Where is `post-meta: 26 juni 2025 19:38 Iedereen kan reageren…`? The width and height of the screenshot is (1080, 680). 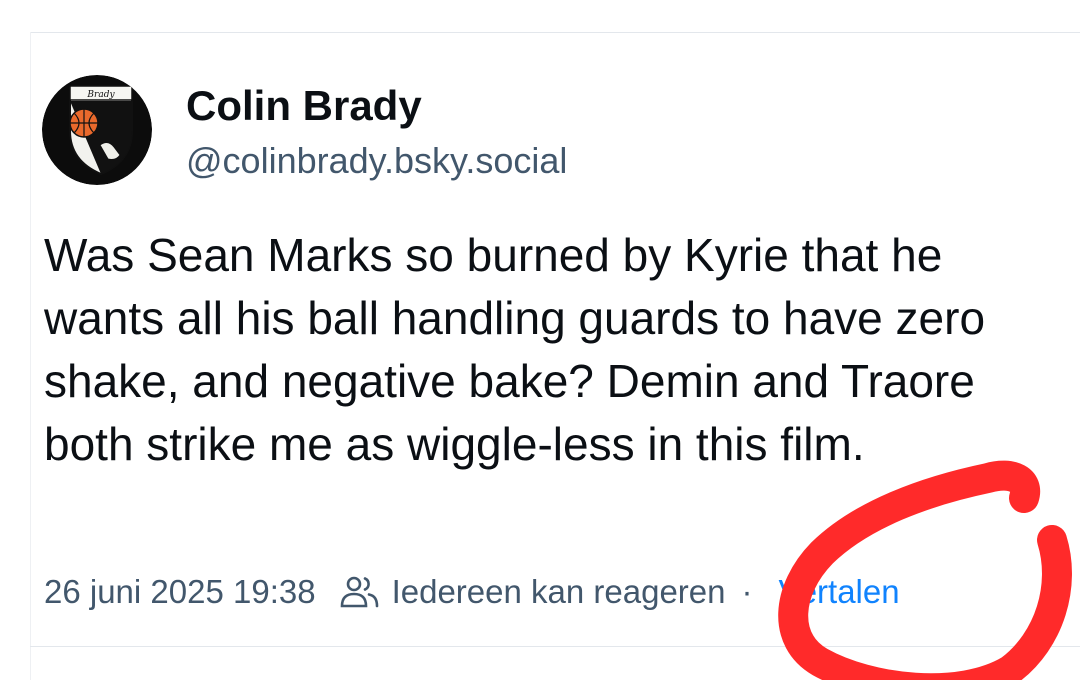 post-meta: 26 juni 2025 19:38 Iedereen kan reageren… is located at coordinates (472, 592).